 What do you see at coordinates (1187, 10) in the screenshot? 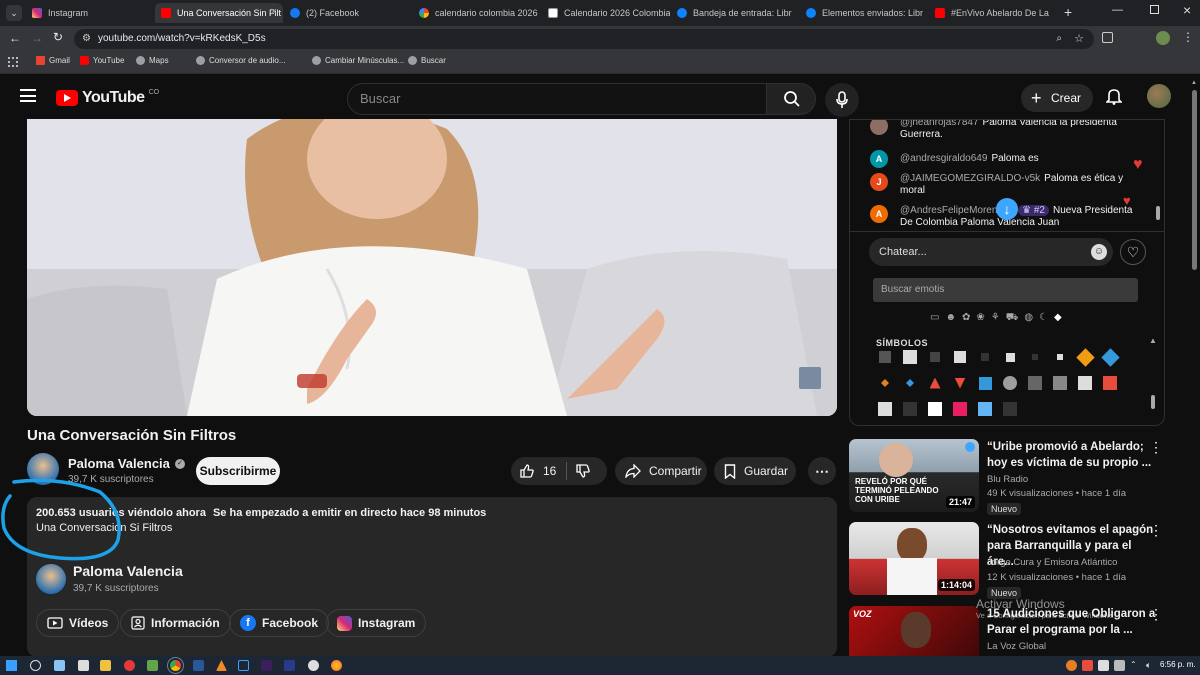
I see `close-window-button: ×` at bounding box center [1187, 10].